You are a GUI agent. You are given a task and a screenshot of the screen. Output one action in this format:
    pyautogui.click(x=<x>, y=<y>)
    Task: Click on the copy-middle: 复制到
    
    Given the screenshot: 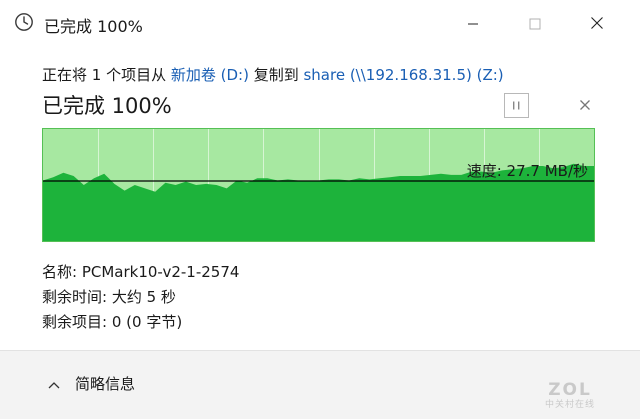 What is the action you would take?
    pyautogui.click(x=276, y=75)
    